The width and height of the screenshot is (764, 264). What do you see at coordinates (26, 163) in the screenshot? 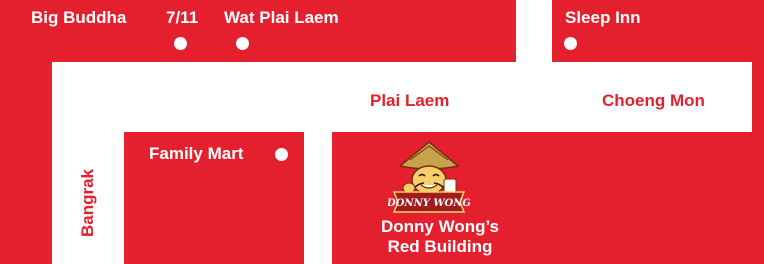
I see `upper-left-strip` at bounding box center [26, 163].